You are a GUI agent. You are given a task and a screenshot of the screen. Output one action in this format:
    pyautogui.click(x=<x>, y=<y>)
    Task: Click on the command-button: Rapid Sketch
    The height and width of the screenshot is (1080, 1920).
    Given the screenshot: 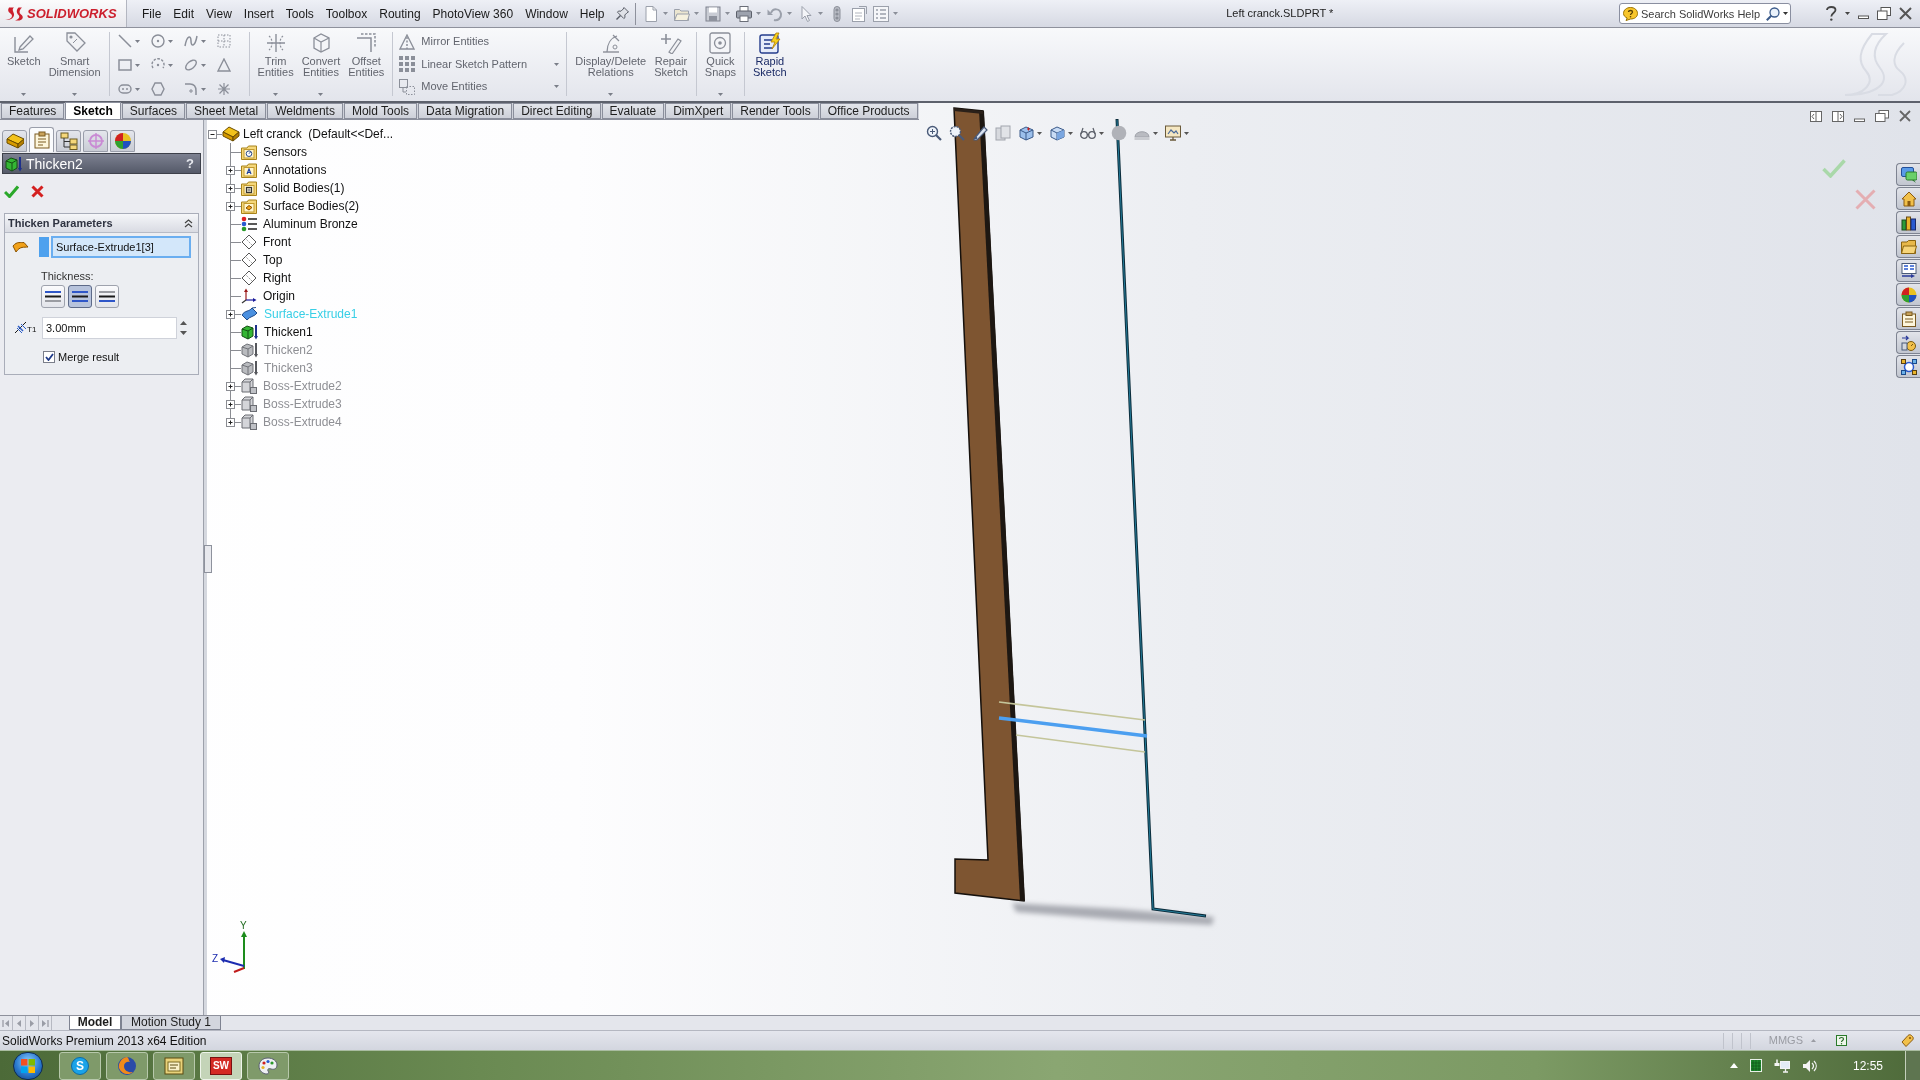 What is the action you would take?
    pyautogui.click(x=770, y=64)
    